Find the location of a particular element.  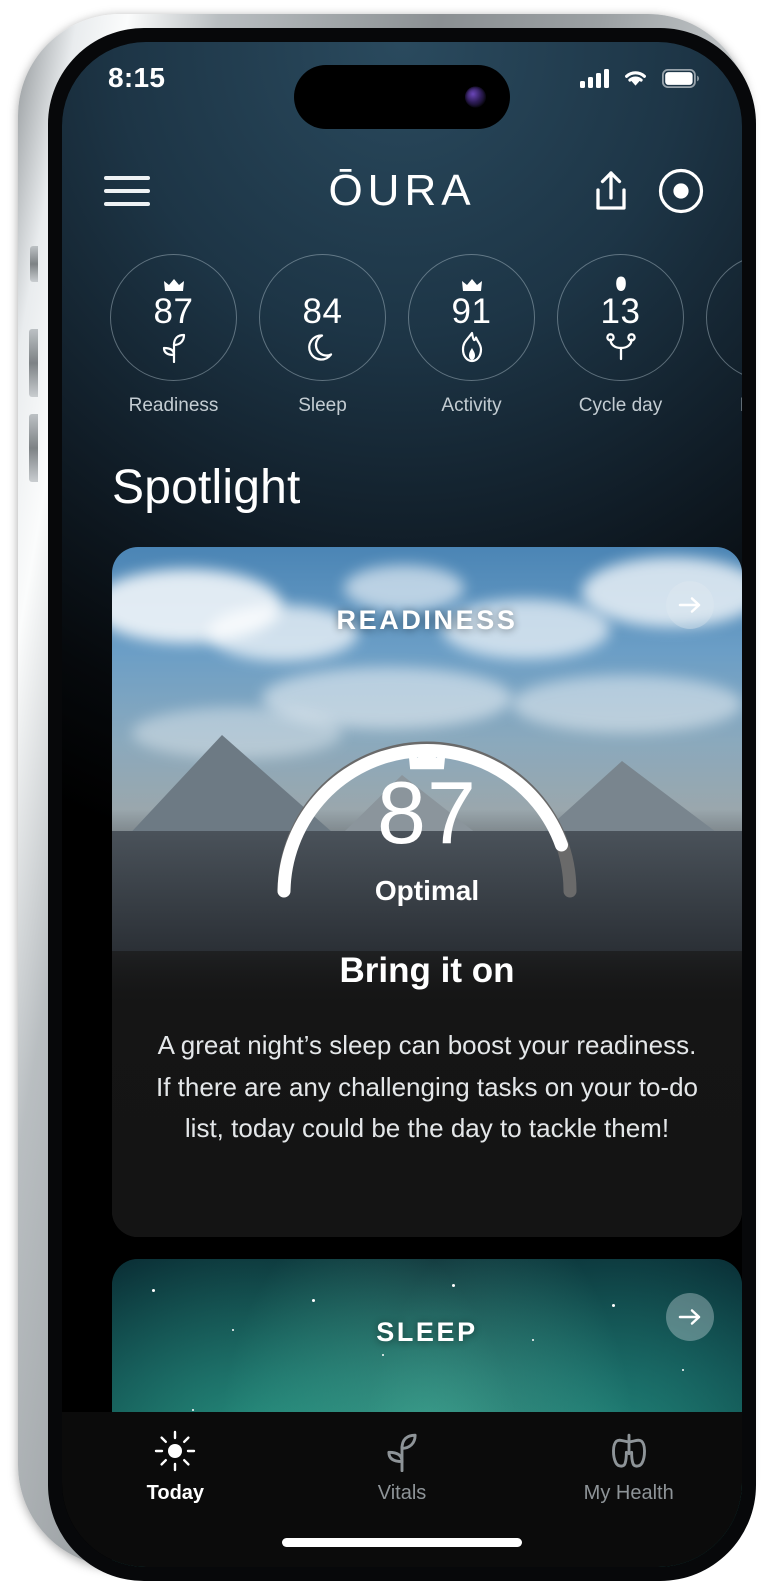

readiness-state: Optimal is located at coordinates (427, 890).